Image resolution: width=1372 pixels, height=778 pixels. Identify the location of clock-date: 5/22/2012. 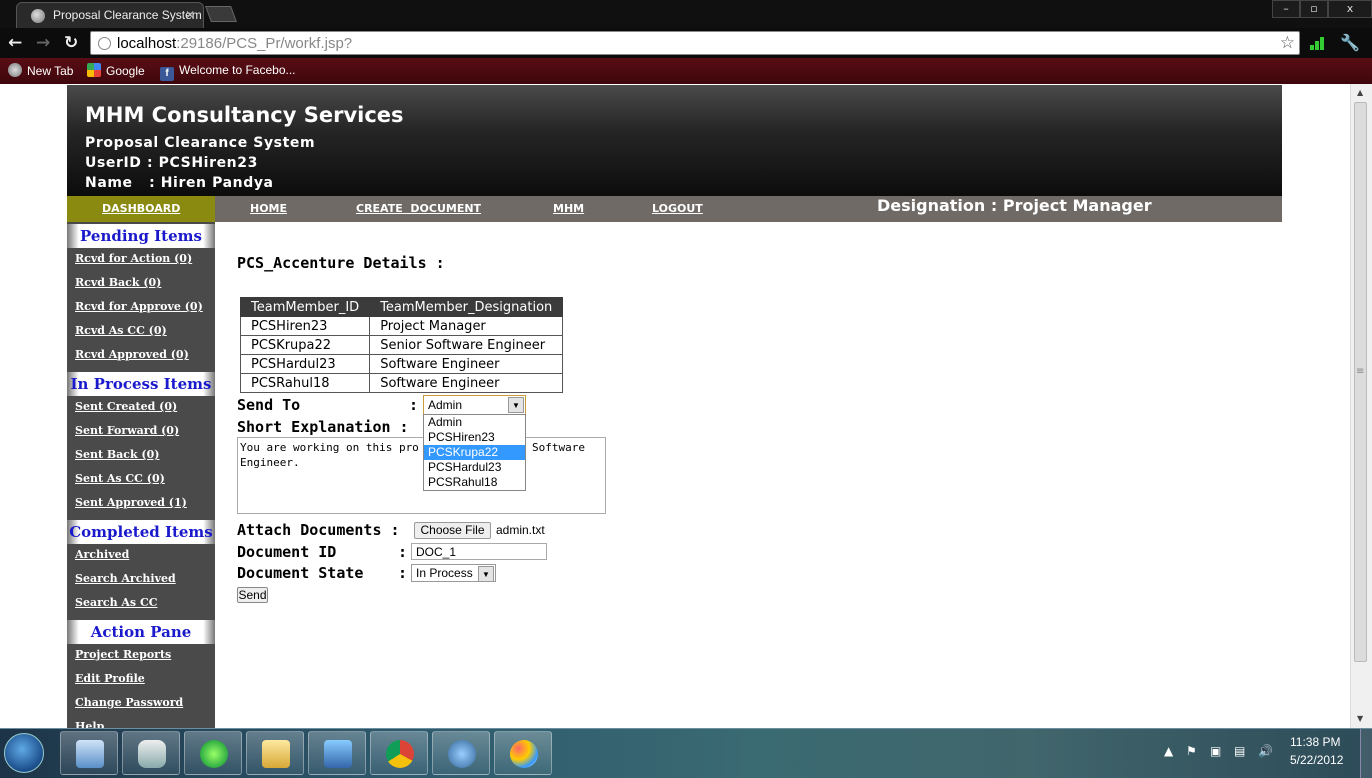
(1316, 760).